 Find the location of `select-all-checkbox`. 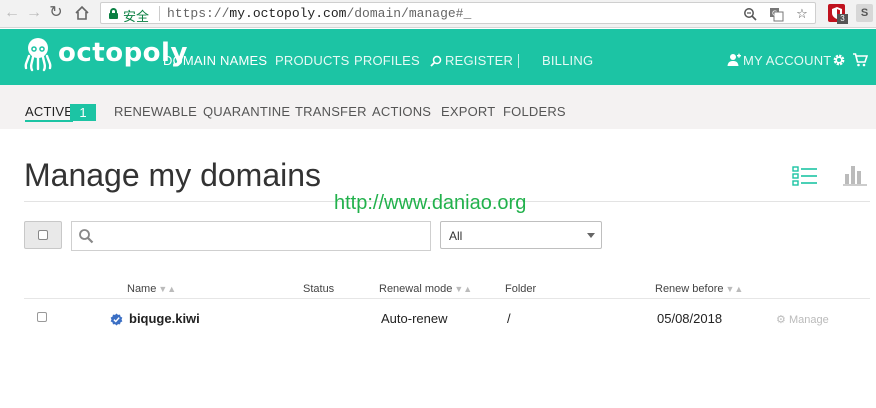

select-all-checkbox is located at coordinates (43, 235).